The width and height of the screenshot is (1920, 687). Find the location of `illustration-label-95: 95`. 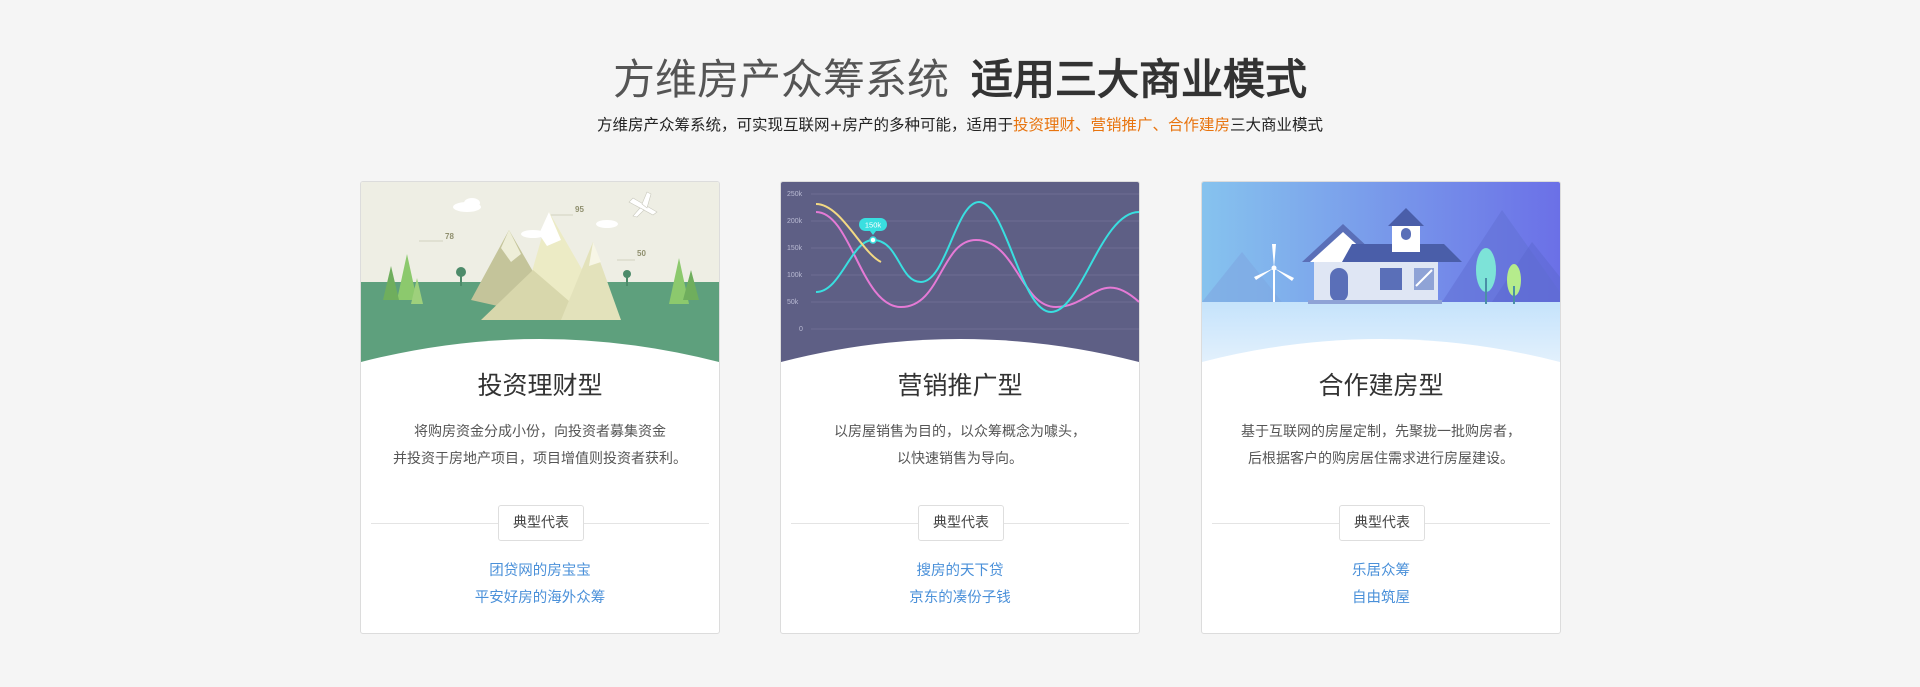

illustration-label-95: 95 is located at coordinates (579, 209).